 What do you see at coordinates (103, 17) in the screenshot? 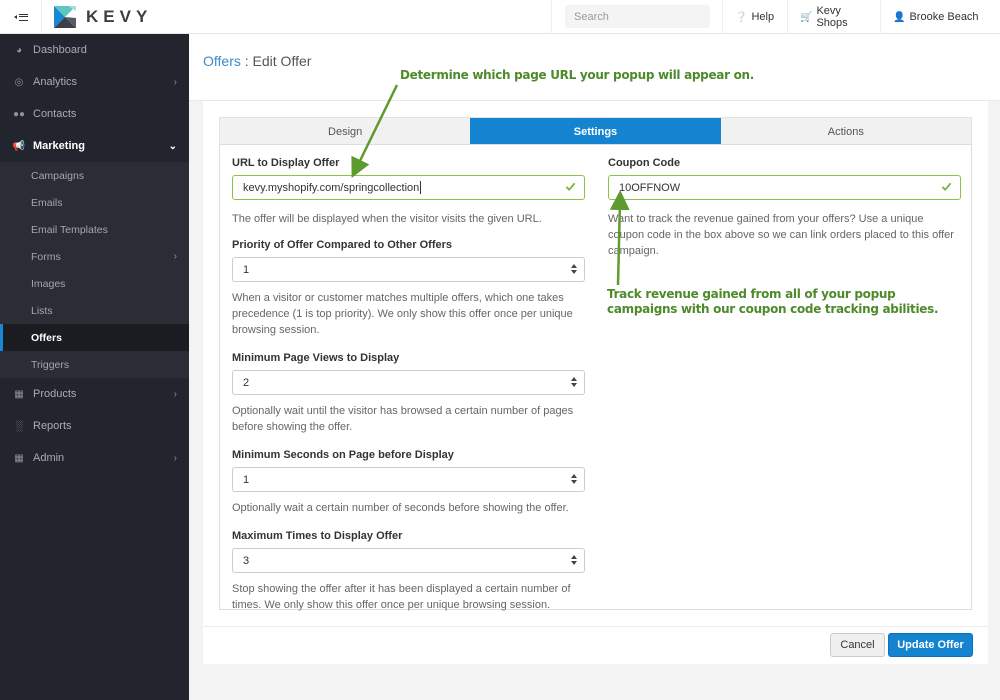
I see `logo: KEVY` at bounding box center [103, 17].